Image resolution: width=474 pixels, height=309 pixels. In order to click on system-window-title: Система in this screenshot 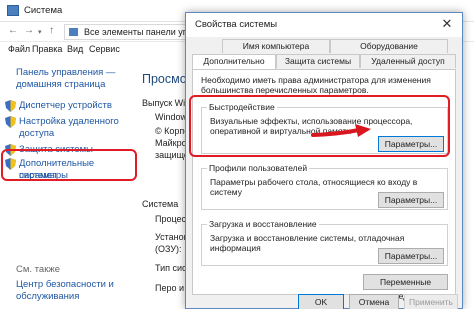, I will do `click(43, 10)`.